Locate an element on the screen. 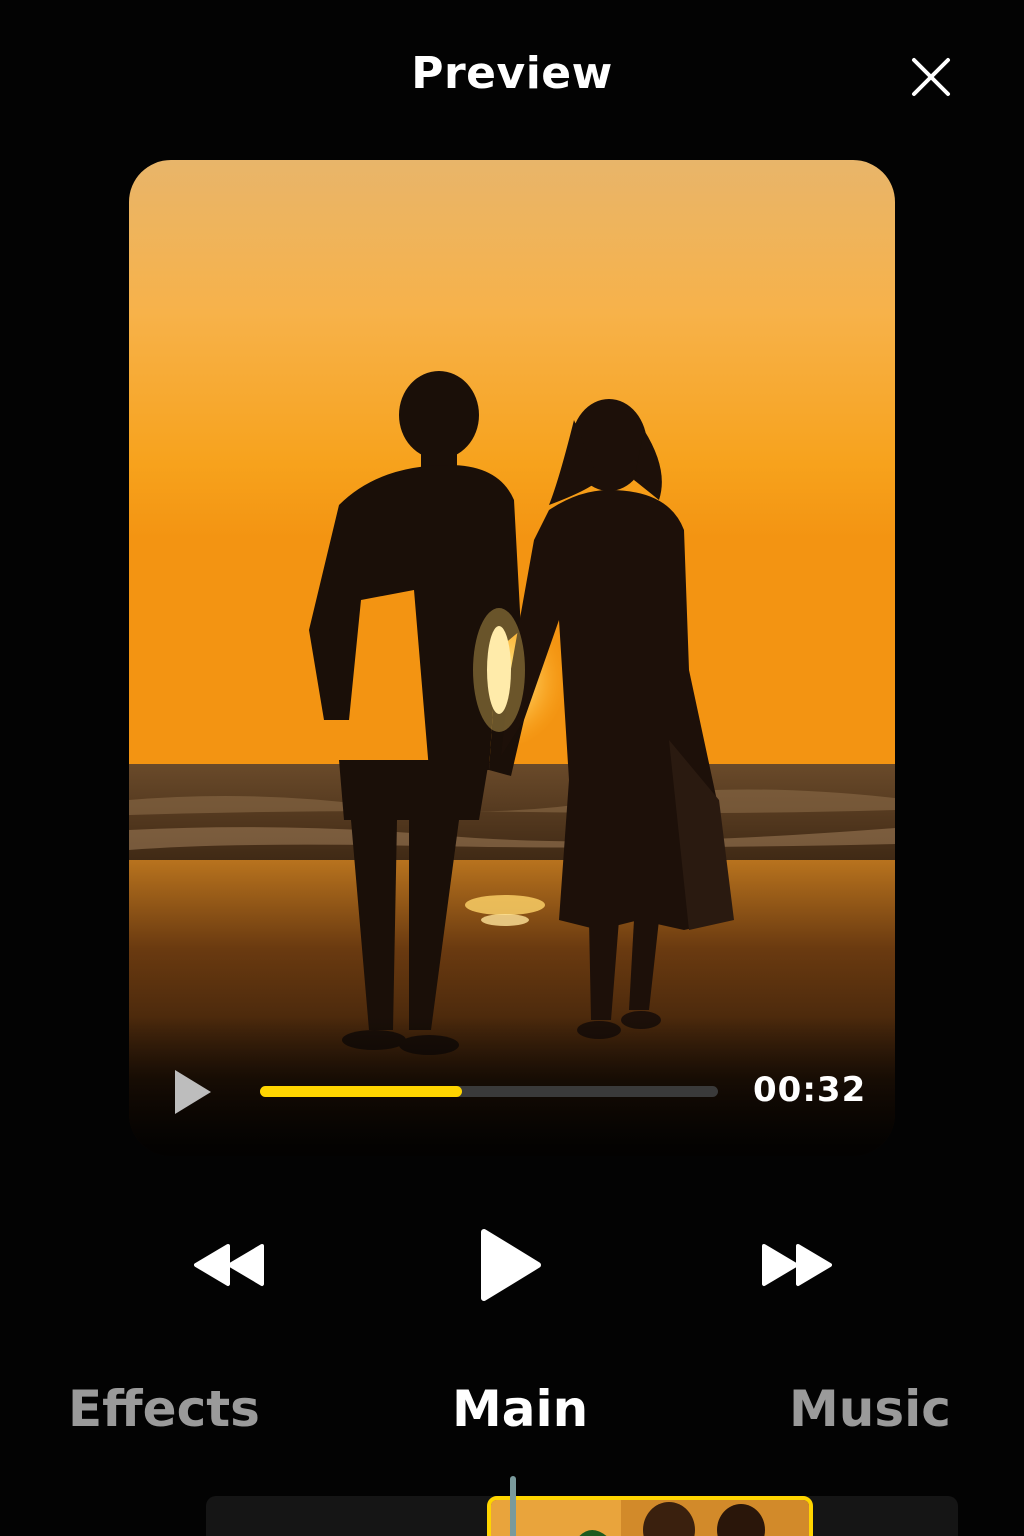  rewind-button is located at coordinates (230, 1265).